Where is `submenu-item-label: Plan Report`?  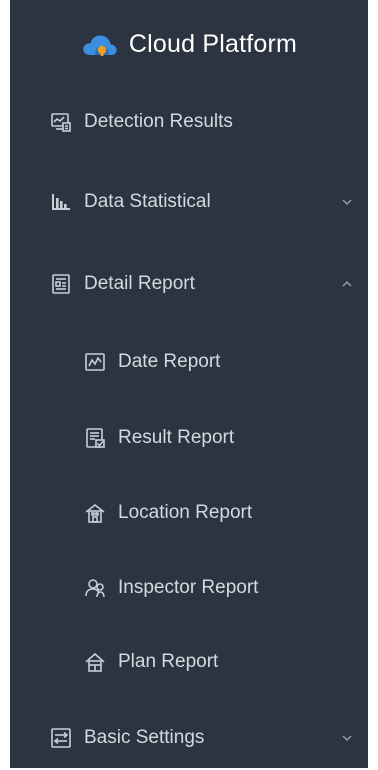
submenu-item-label: Plan Report is located at coordinates (168, 661).